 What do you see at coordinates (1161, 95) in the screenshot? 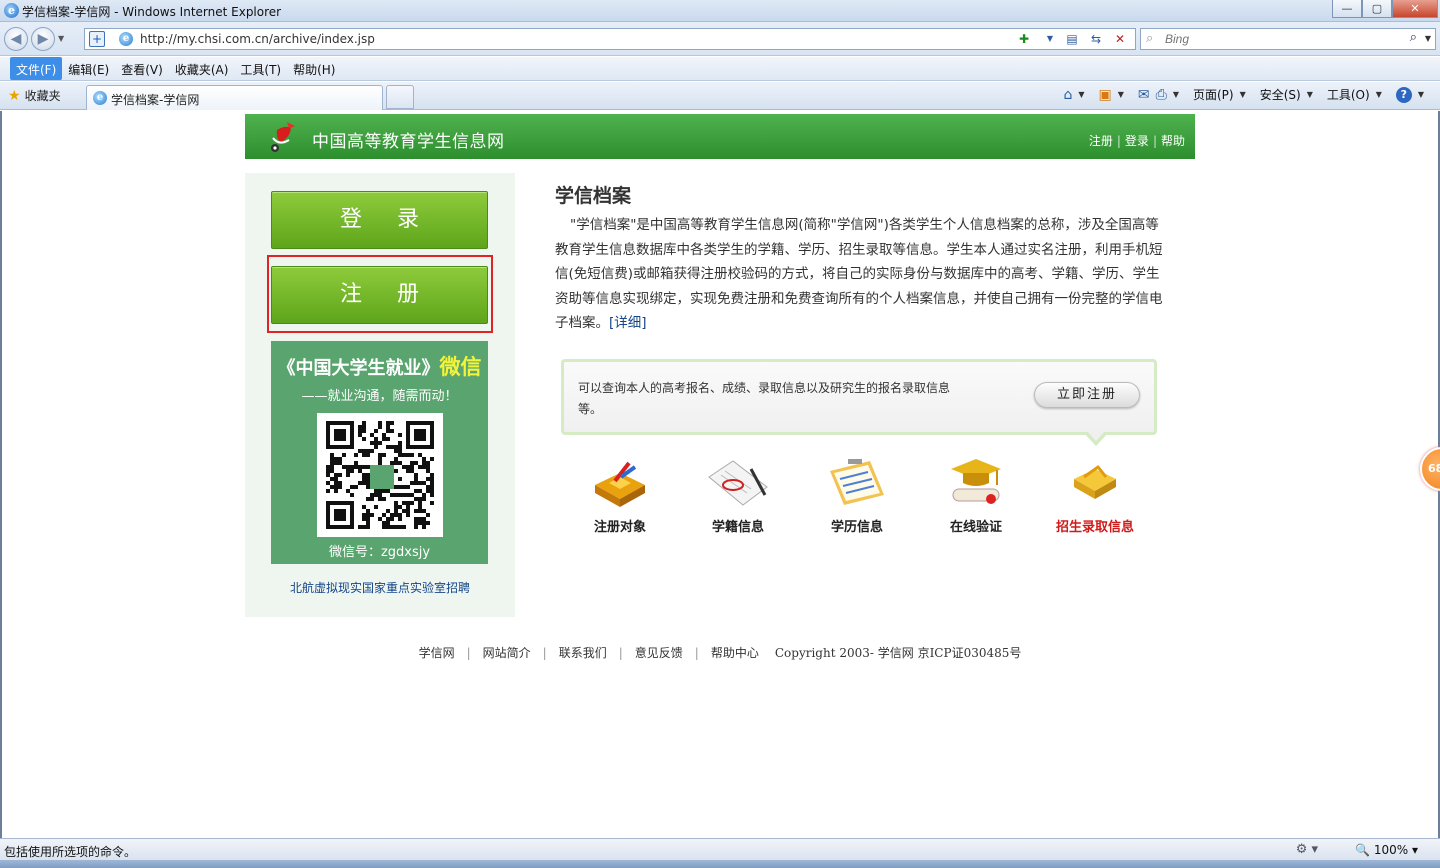
I see `print-icon: ⎙` at bounding box center [1161, 95].